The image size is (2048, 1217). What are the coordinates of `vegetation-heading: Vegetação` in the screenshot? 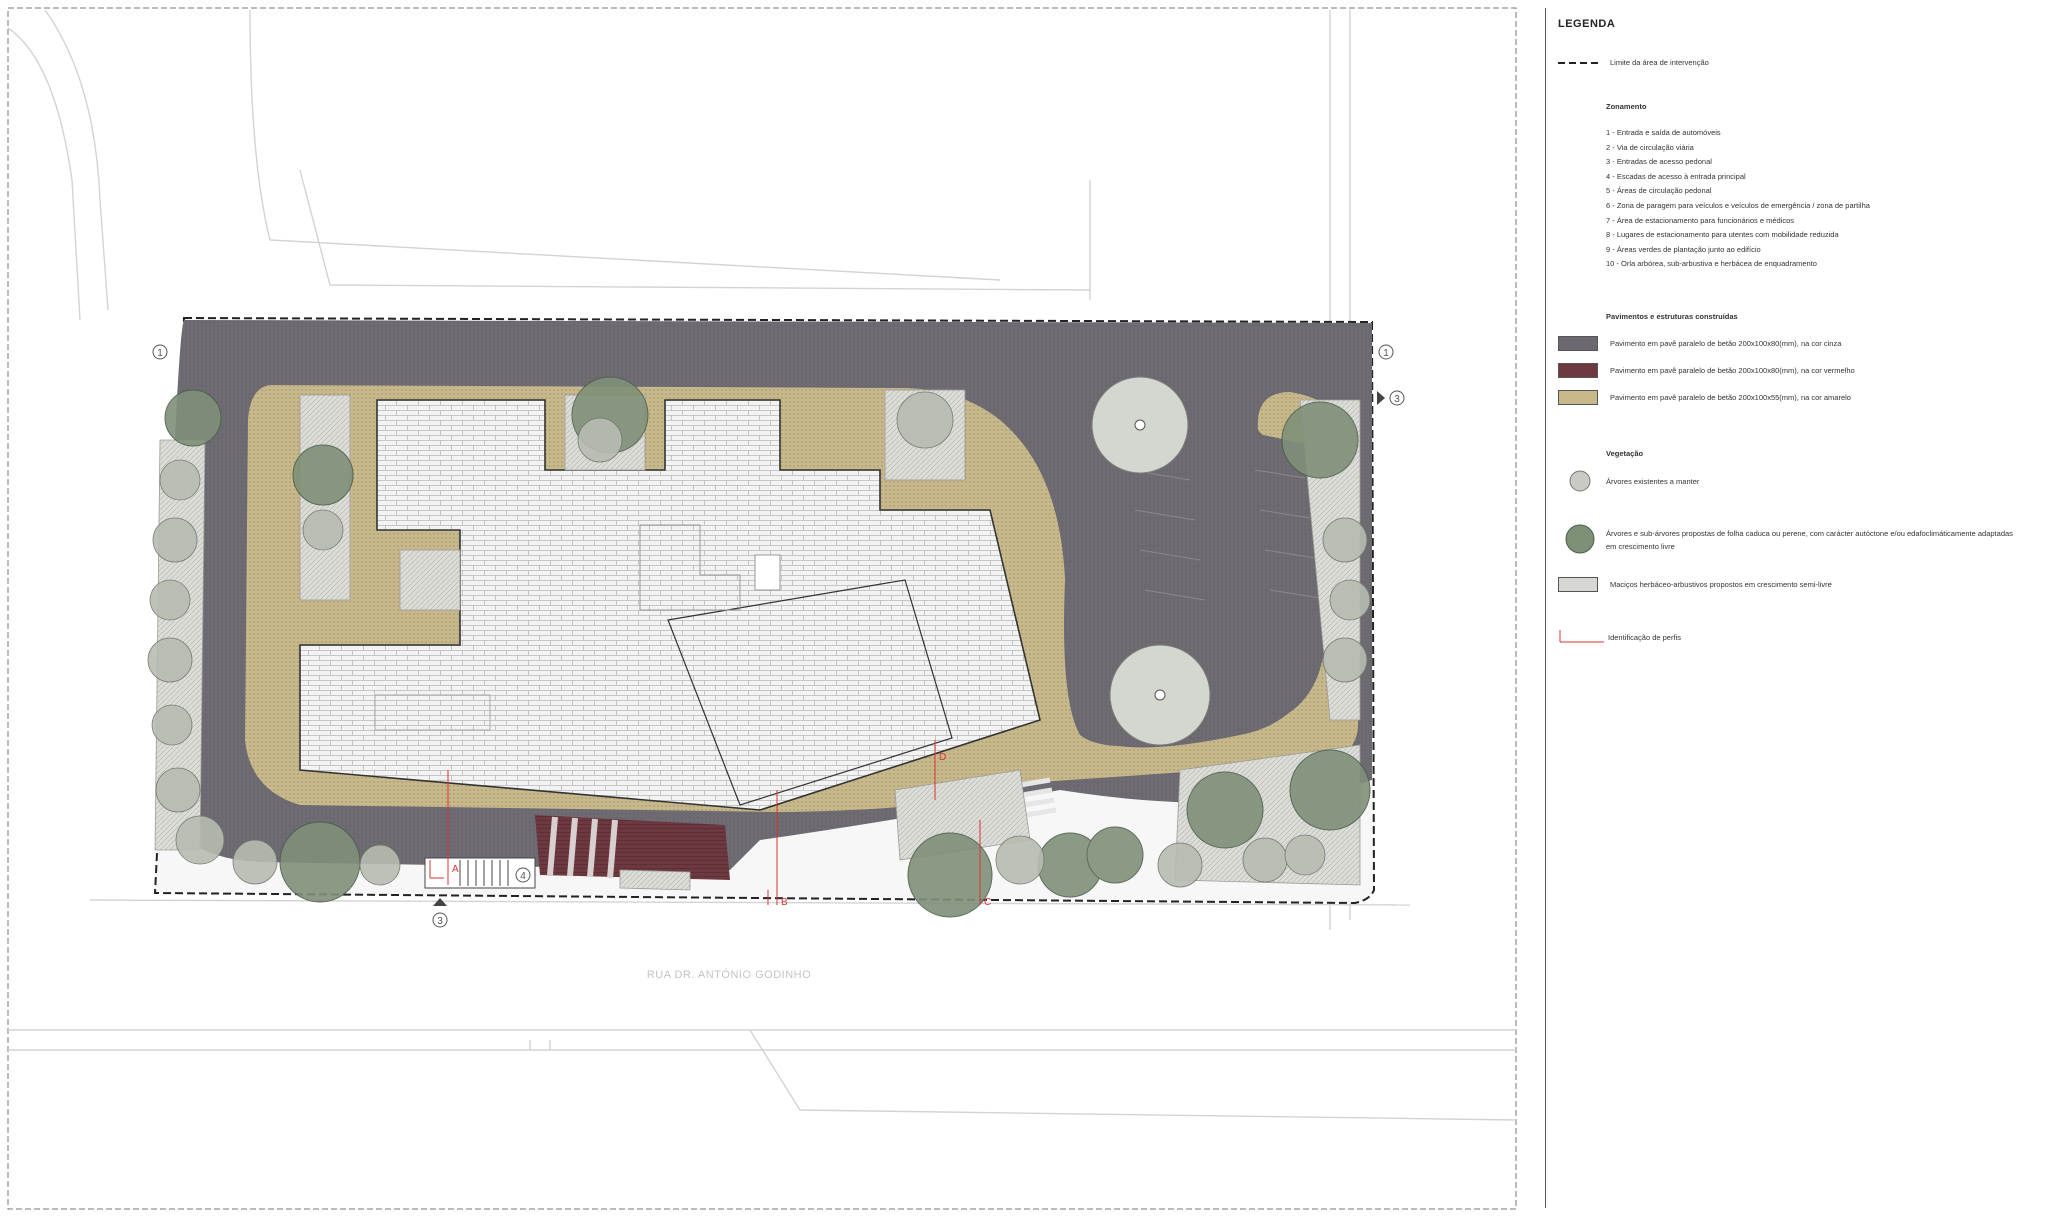 It's located at (1625, 453).